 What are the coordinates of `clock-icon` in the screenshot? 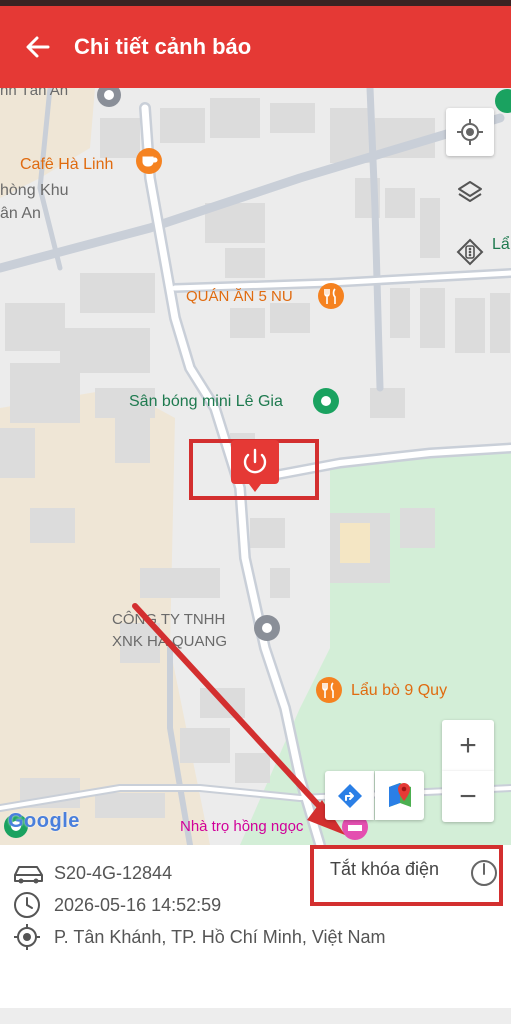 It's located at (27, 905).